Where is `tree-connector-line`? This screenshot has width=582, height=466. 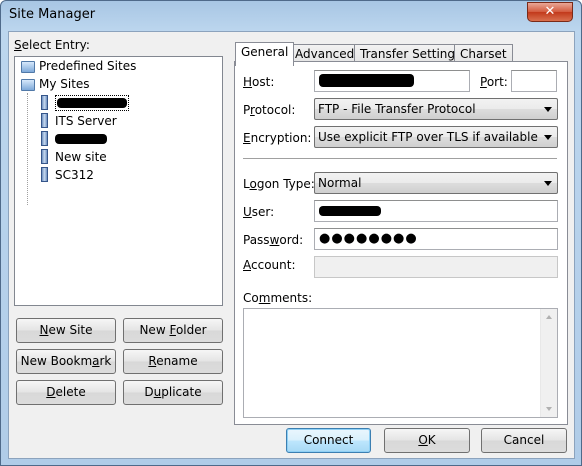
tree-connector-line is located at coordinates (27, 149).